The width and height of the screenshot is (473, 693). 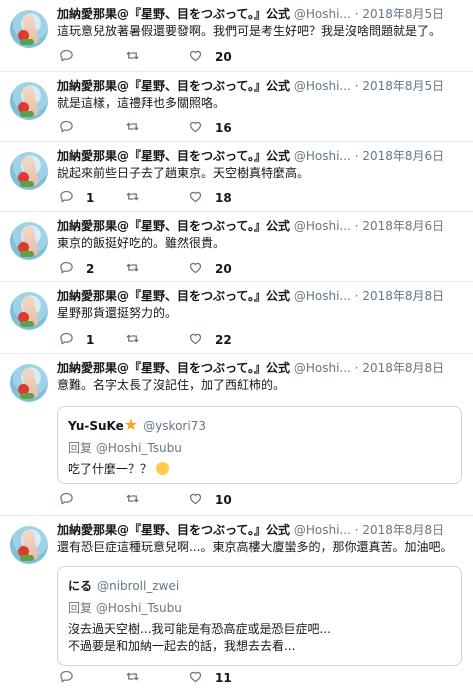 What do you see at coordinates (223, 128) in the screenshot?
I see `like-count: 16` at bounding box center [223, 128].